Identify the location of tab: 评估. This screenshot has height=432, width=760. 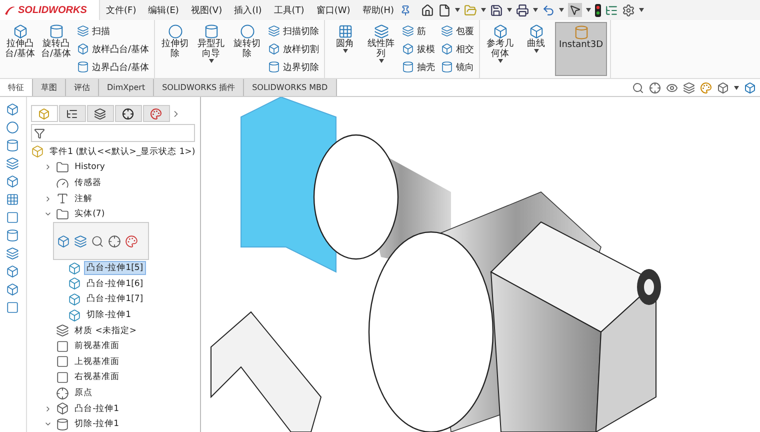
(82, 87).